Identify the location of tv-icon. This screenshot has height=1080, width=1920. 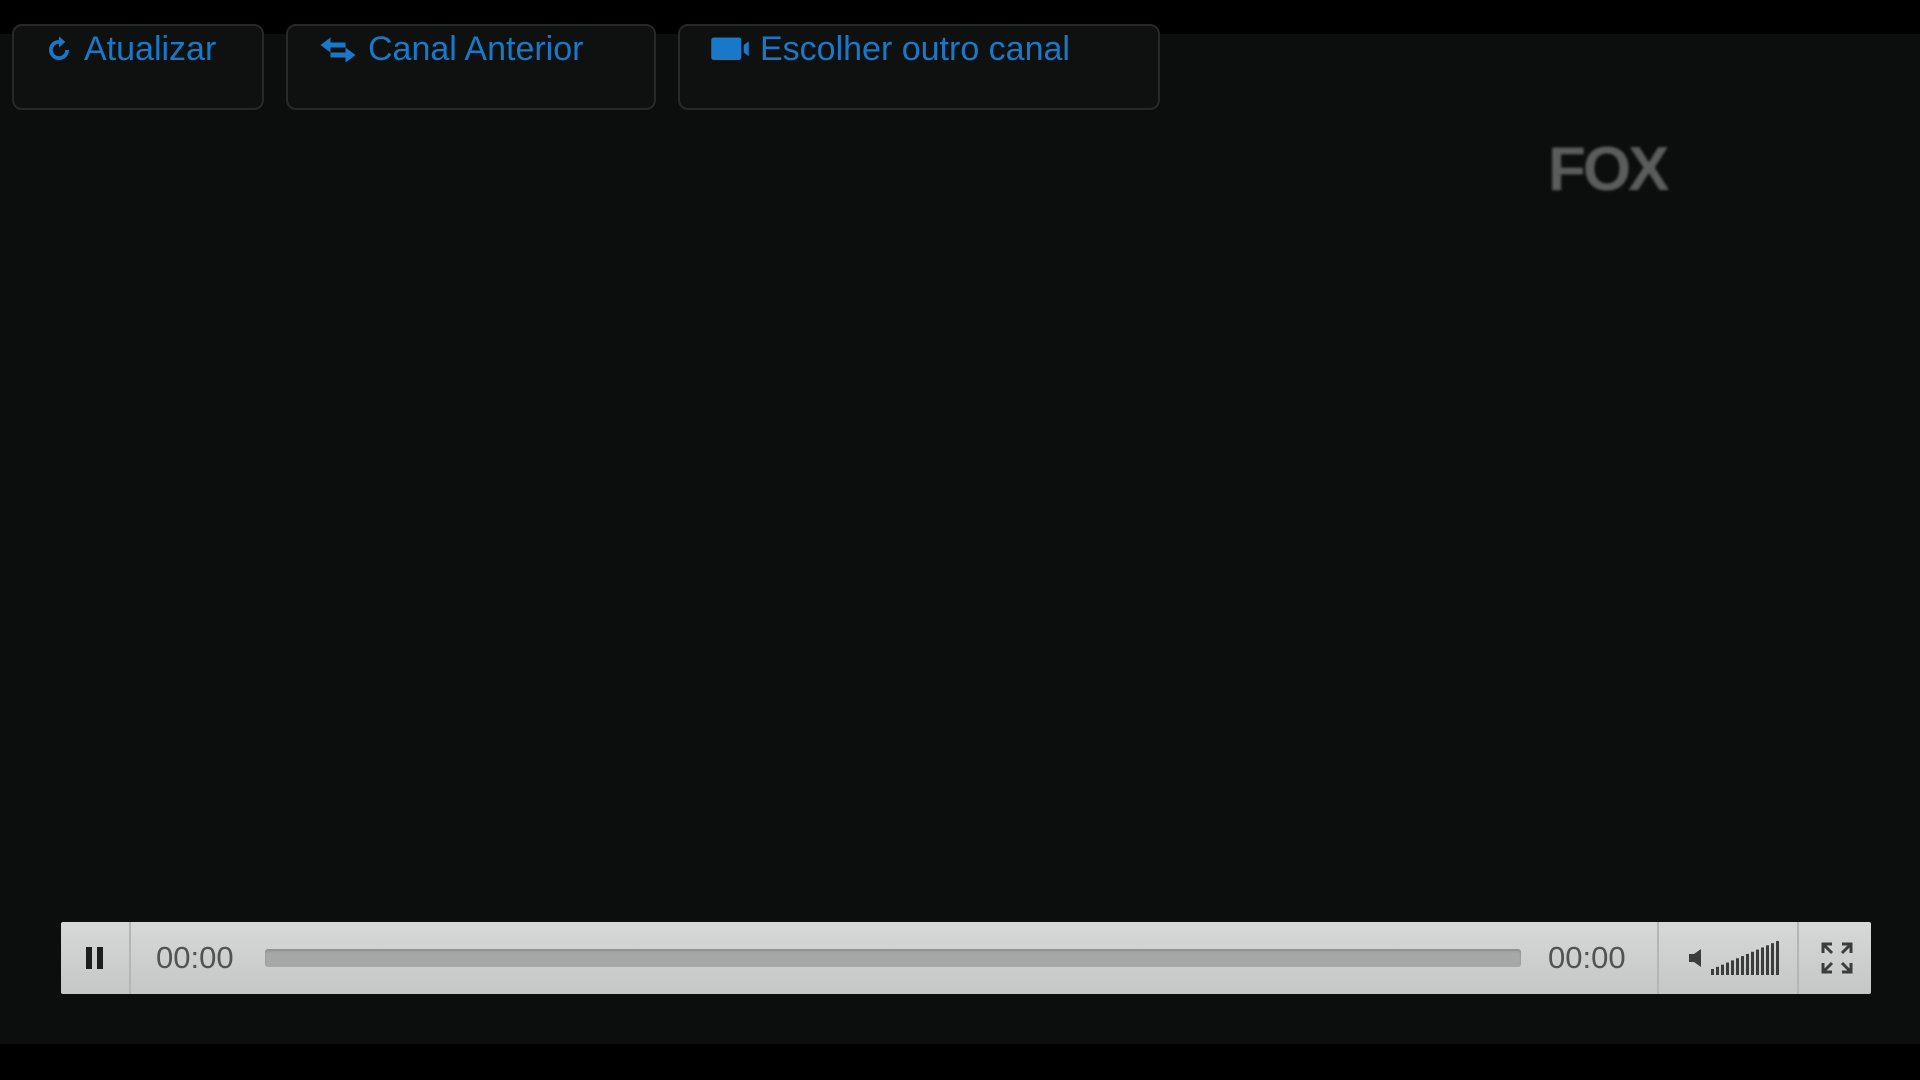
(730, 48).